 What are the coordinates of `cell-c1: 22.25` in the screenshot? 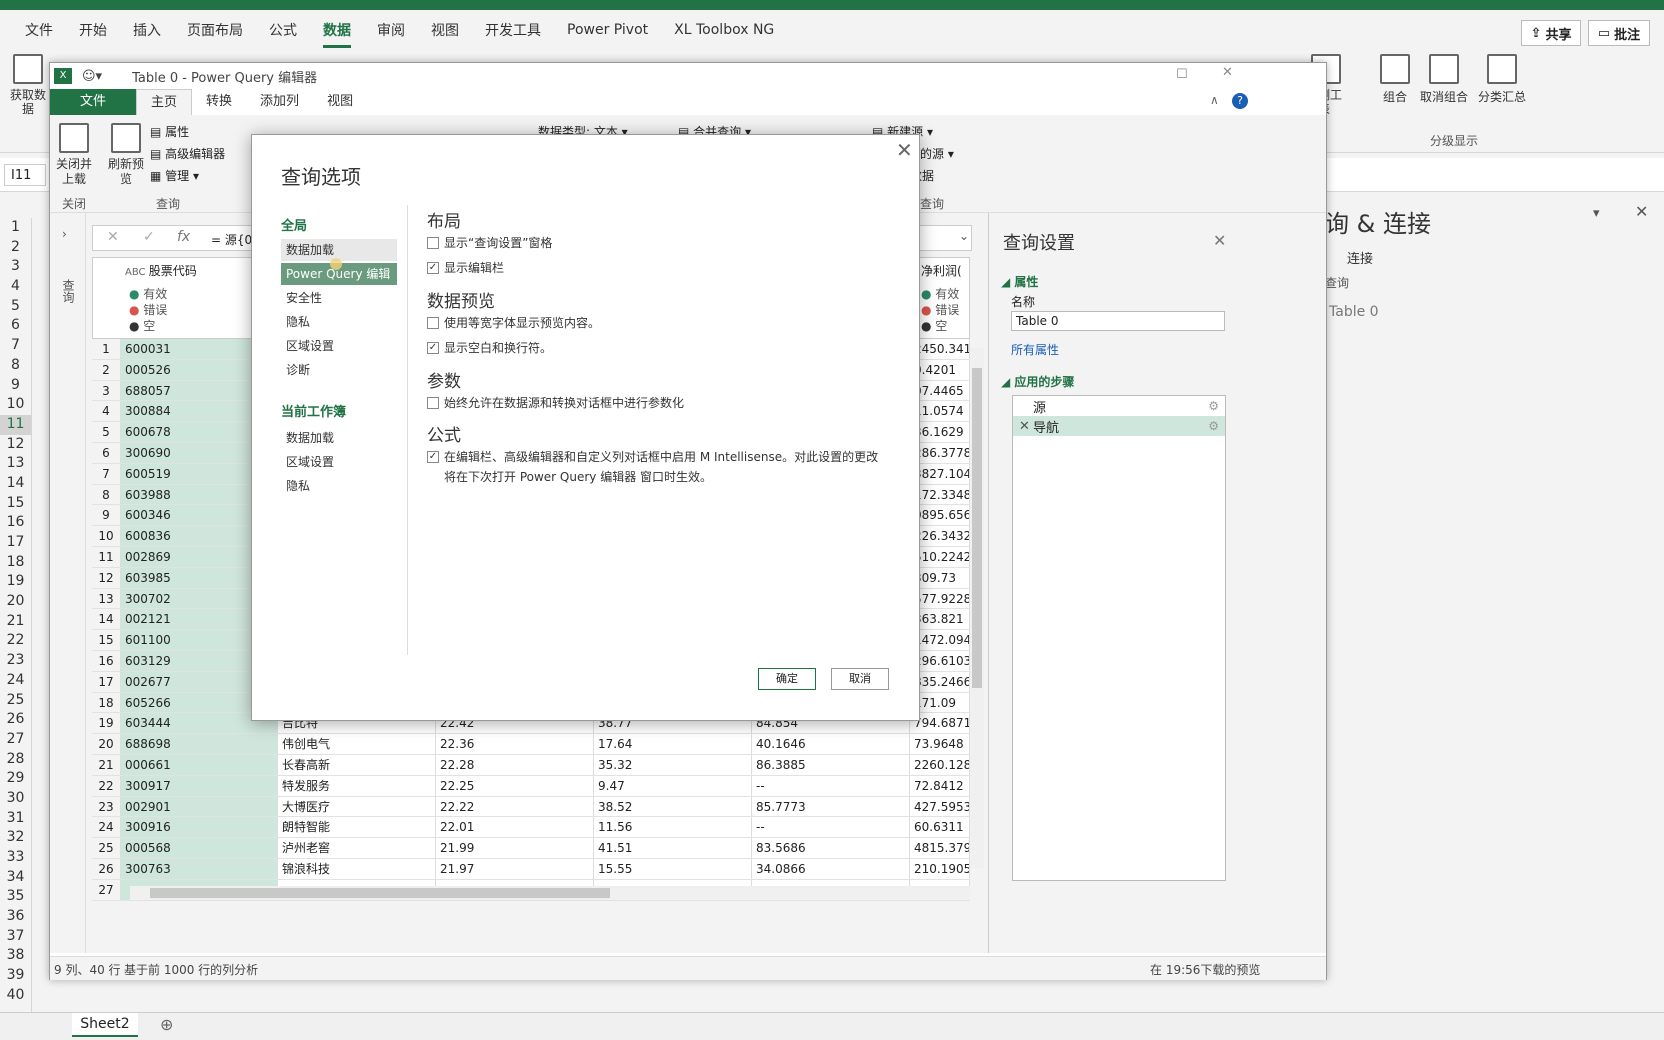 It's located at (515, 785).